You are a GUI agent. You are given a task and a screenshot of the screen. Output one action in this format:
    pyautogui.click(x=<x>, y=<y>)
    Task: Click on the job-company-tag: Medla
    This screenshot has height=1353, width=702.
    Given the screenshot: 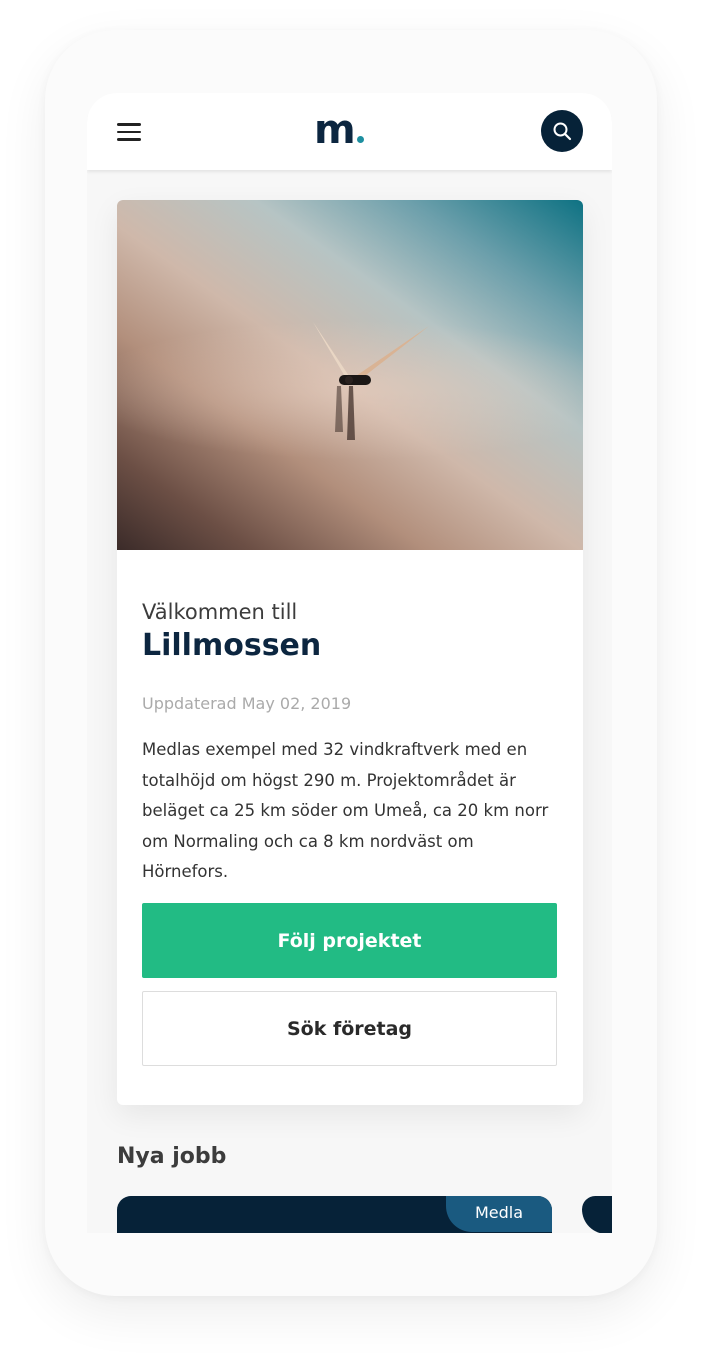 What is the action you would take?
    pyautogui.click(x=499, y=1214)
    